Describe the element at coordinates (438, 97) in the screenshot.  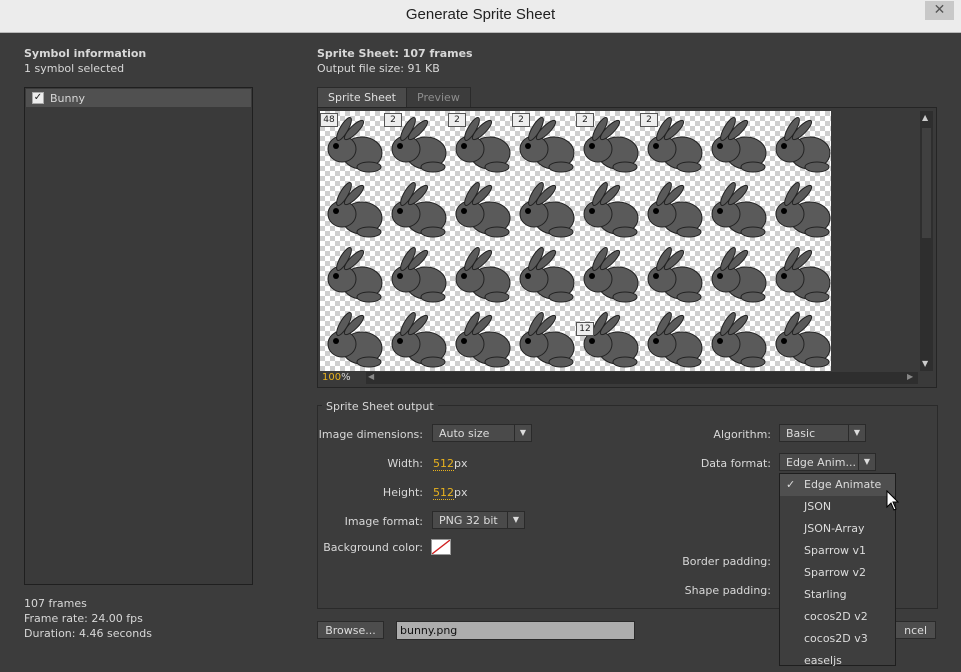
I see `tab-preview: Preview` at that location.